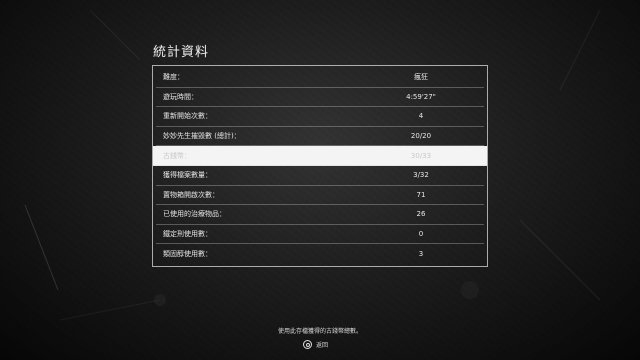 The height and width of the screenshot is (360, 640). I want to click on back-button: 返回, so click(315, 344).